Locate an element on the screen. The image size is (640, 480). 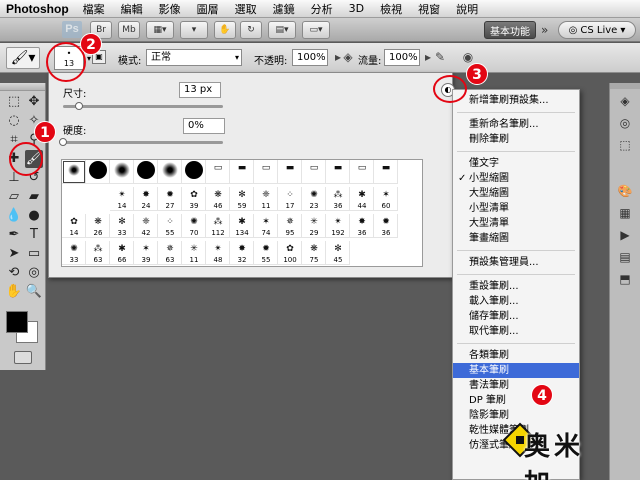
brush-preset: ❋ 26 is located at coordinates (98, 226).